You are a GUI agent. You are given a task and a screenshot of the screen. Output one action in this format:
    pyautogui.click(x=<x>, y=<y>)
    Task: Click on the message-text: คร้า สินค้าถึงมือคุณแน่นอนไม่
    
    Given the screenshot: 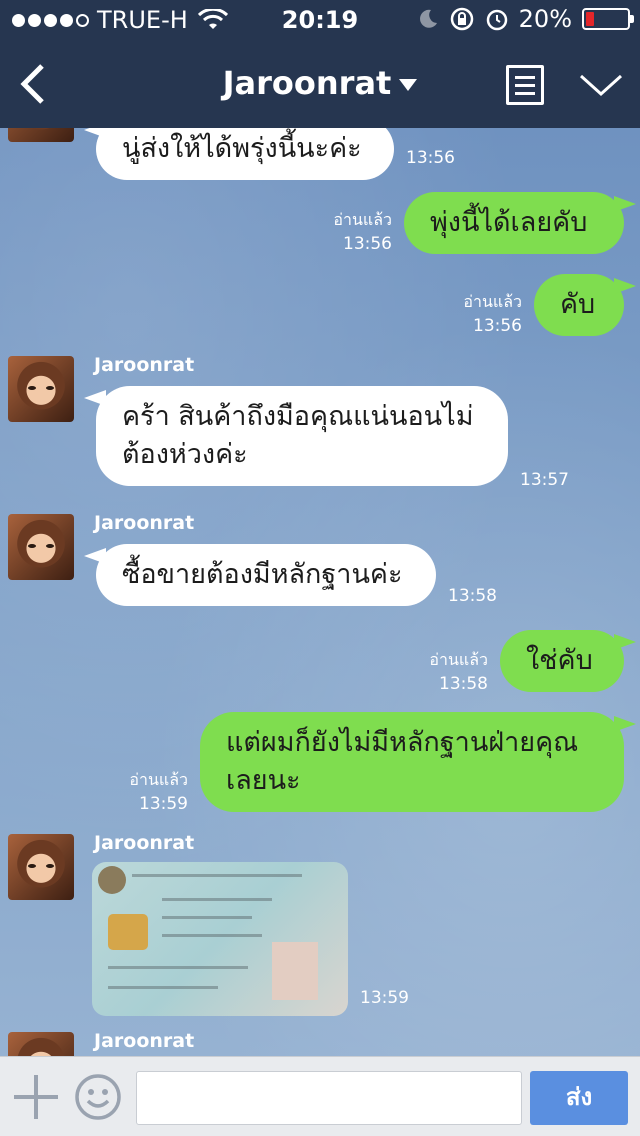 What is the action you would take?
    pyautogui.click(x=298, y=416)
    